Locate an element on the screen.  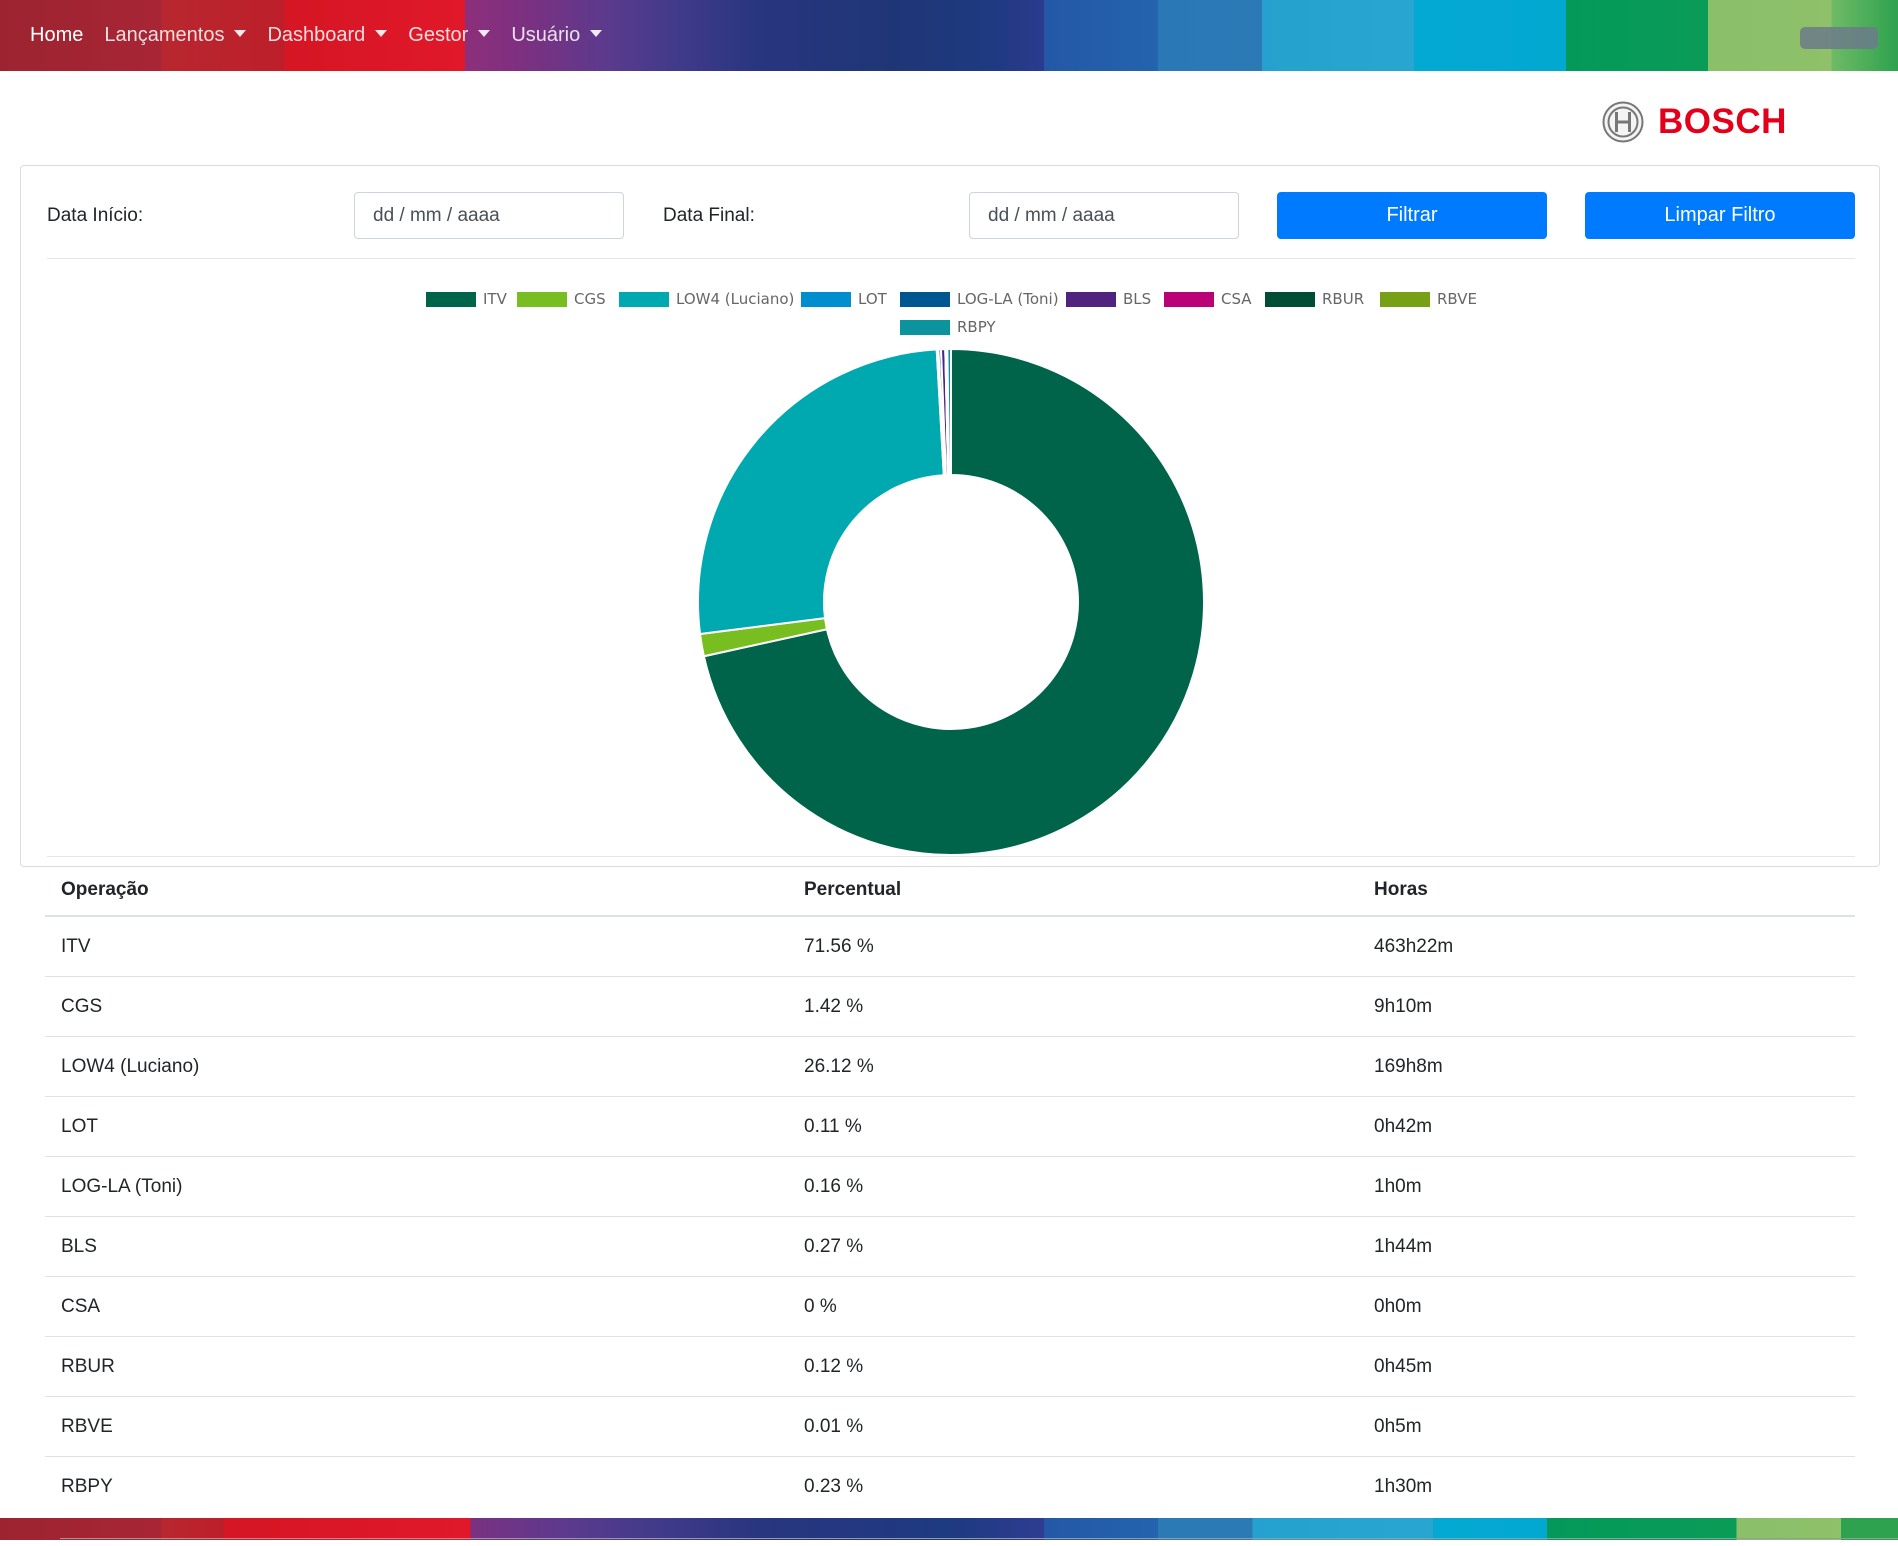
header-percentual: Percentual is located at coordinates (853, 889).